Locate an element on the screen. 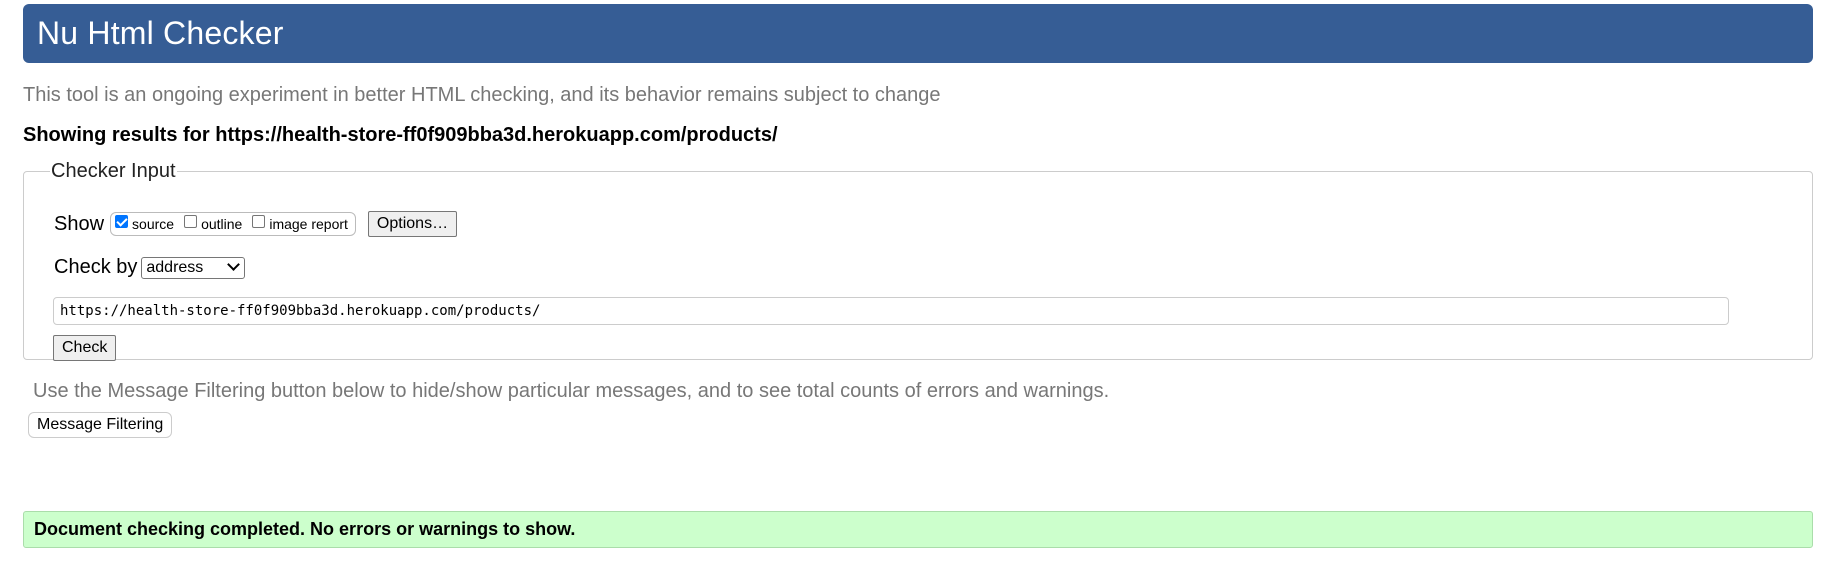 The width and height of the screenshot is (1836, 561). show-option-source: source is located at coordinates (145, 223).